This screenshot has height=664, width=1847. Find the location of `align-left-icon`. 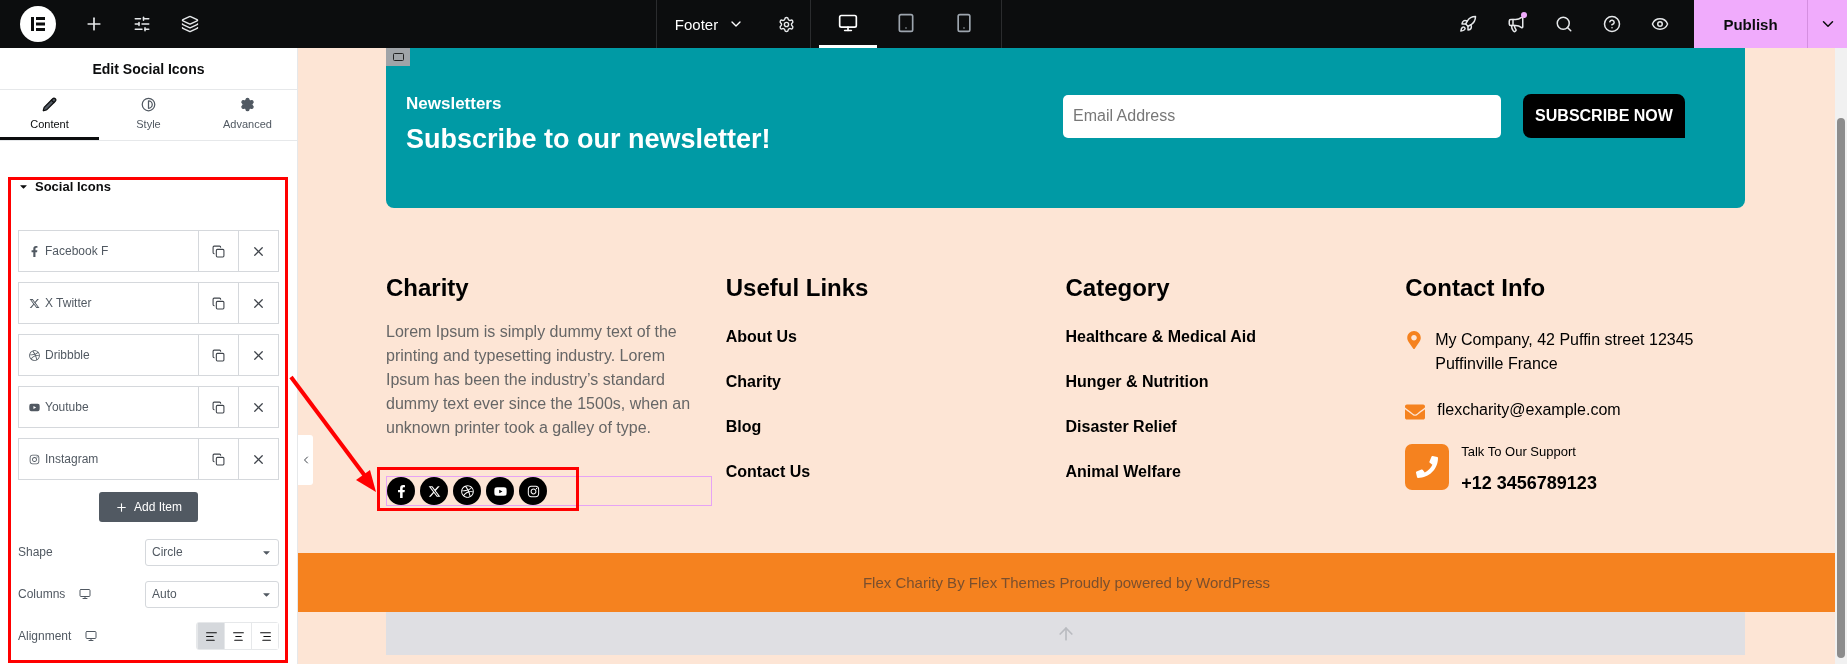

align-left-icon is located at coordinates (210, 636).